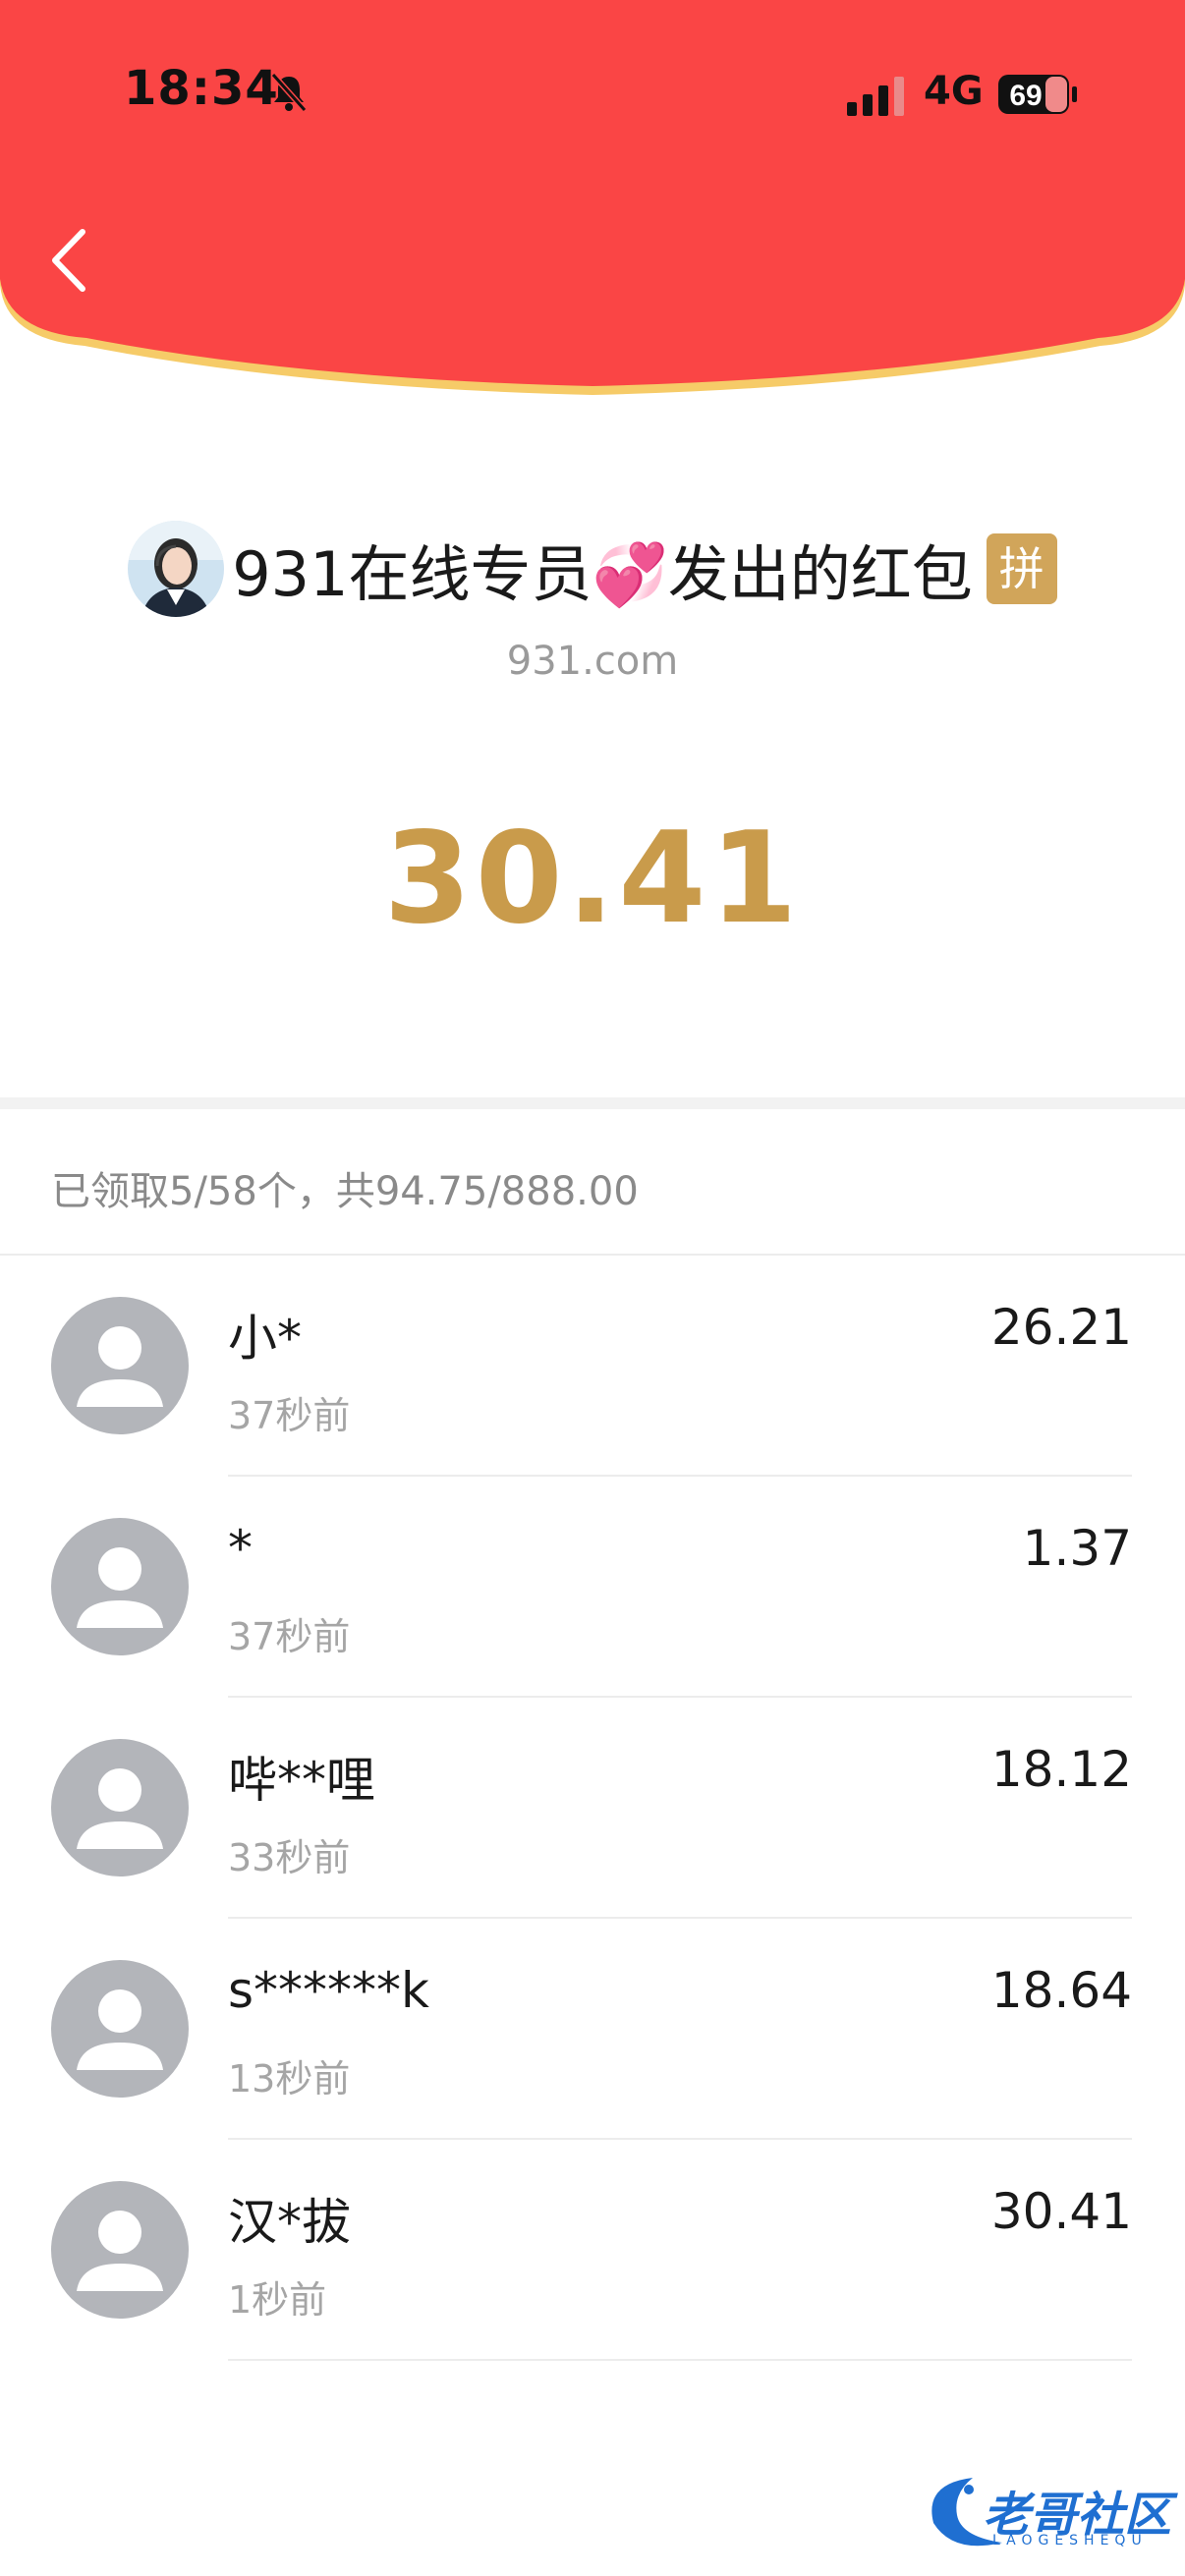 The width and height of the screenshot is (1185, 2576). I want to click on battery-icon: 69, so click(1038, 94).